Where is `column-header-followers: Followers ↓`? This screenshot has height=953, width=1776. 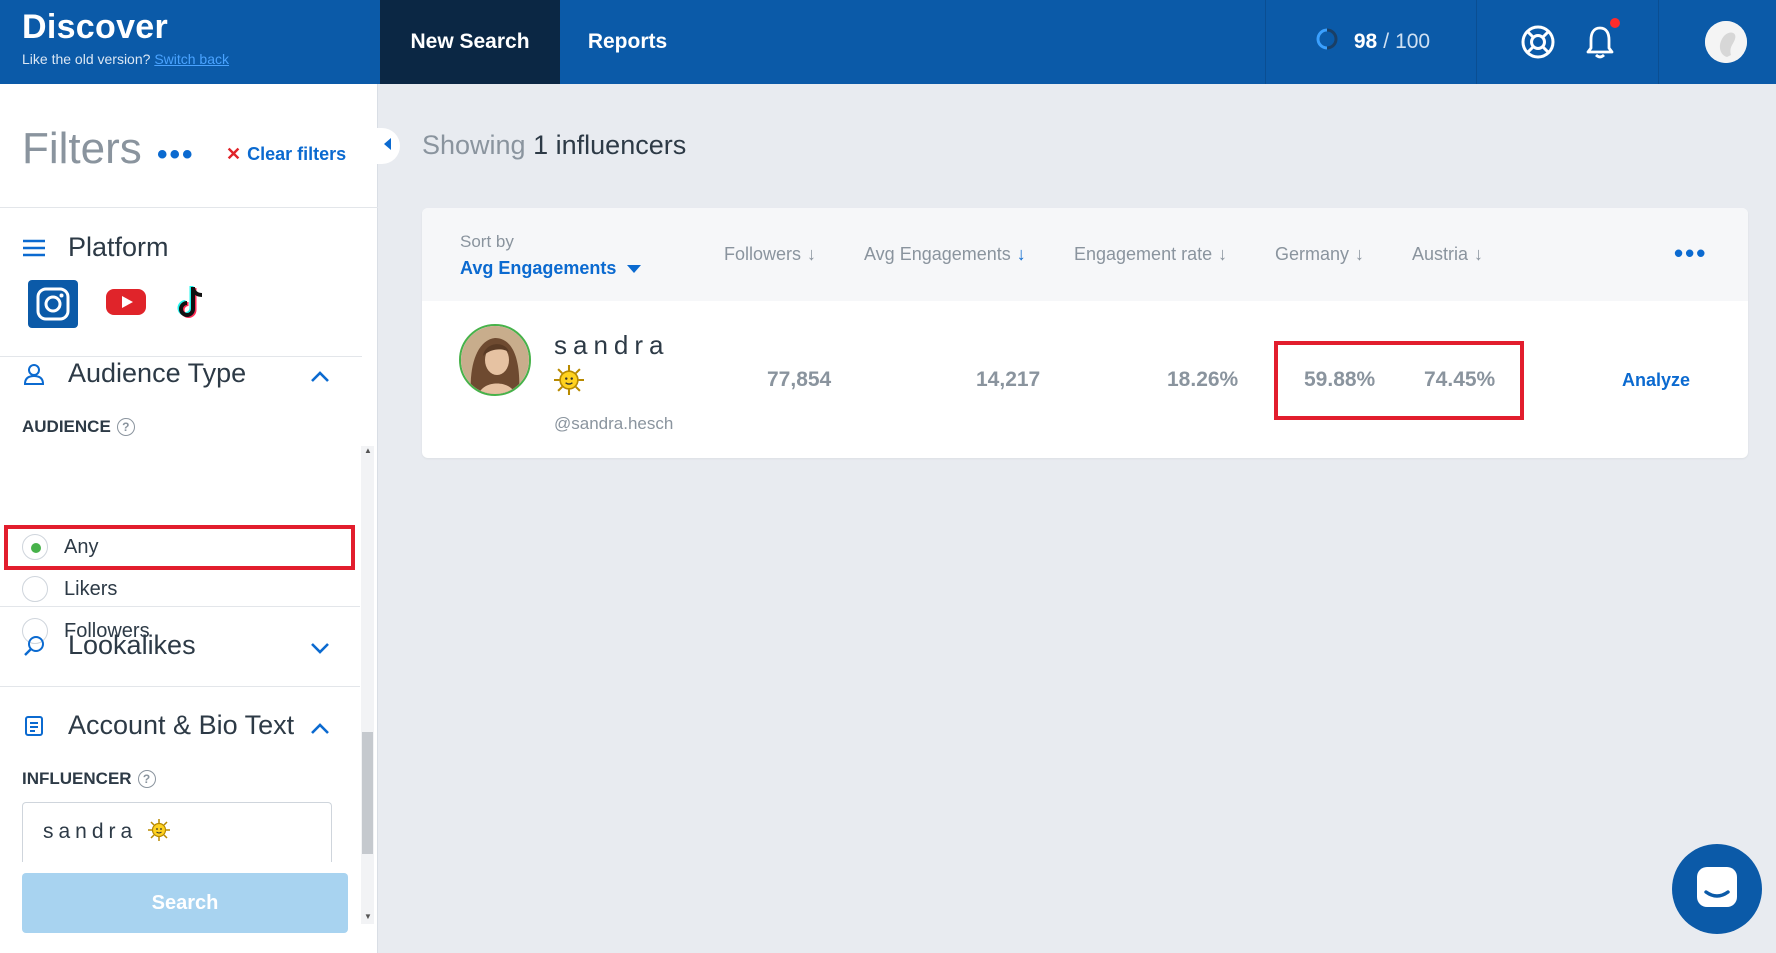 column-header-followers: Followers ↓ is located at coordinates (770, 254).